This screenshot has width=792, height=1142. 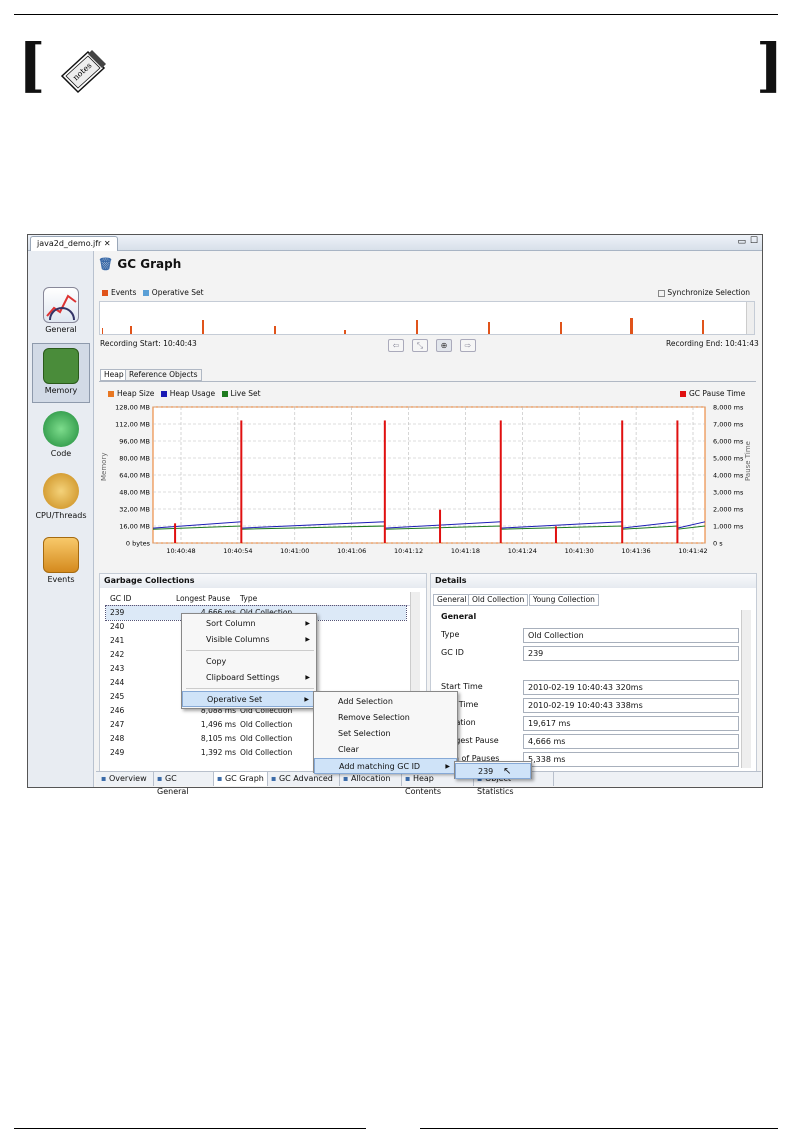 What do you see at coordinates (427, 318) in the screenshot?
I see `overview-timeline` at bounding box center [427, 318].